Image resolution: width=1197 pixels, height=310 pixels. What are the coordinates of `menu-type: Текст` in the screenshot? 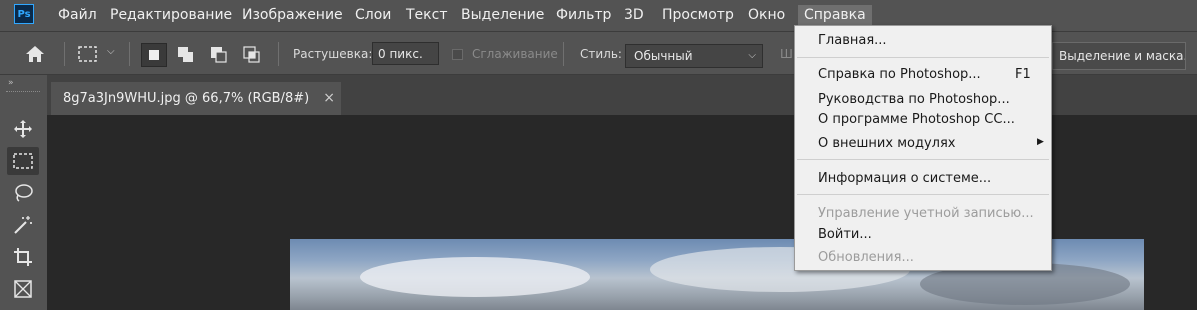 It's located at (426, 15).